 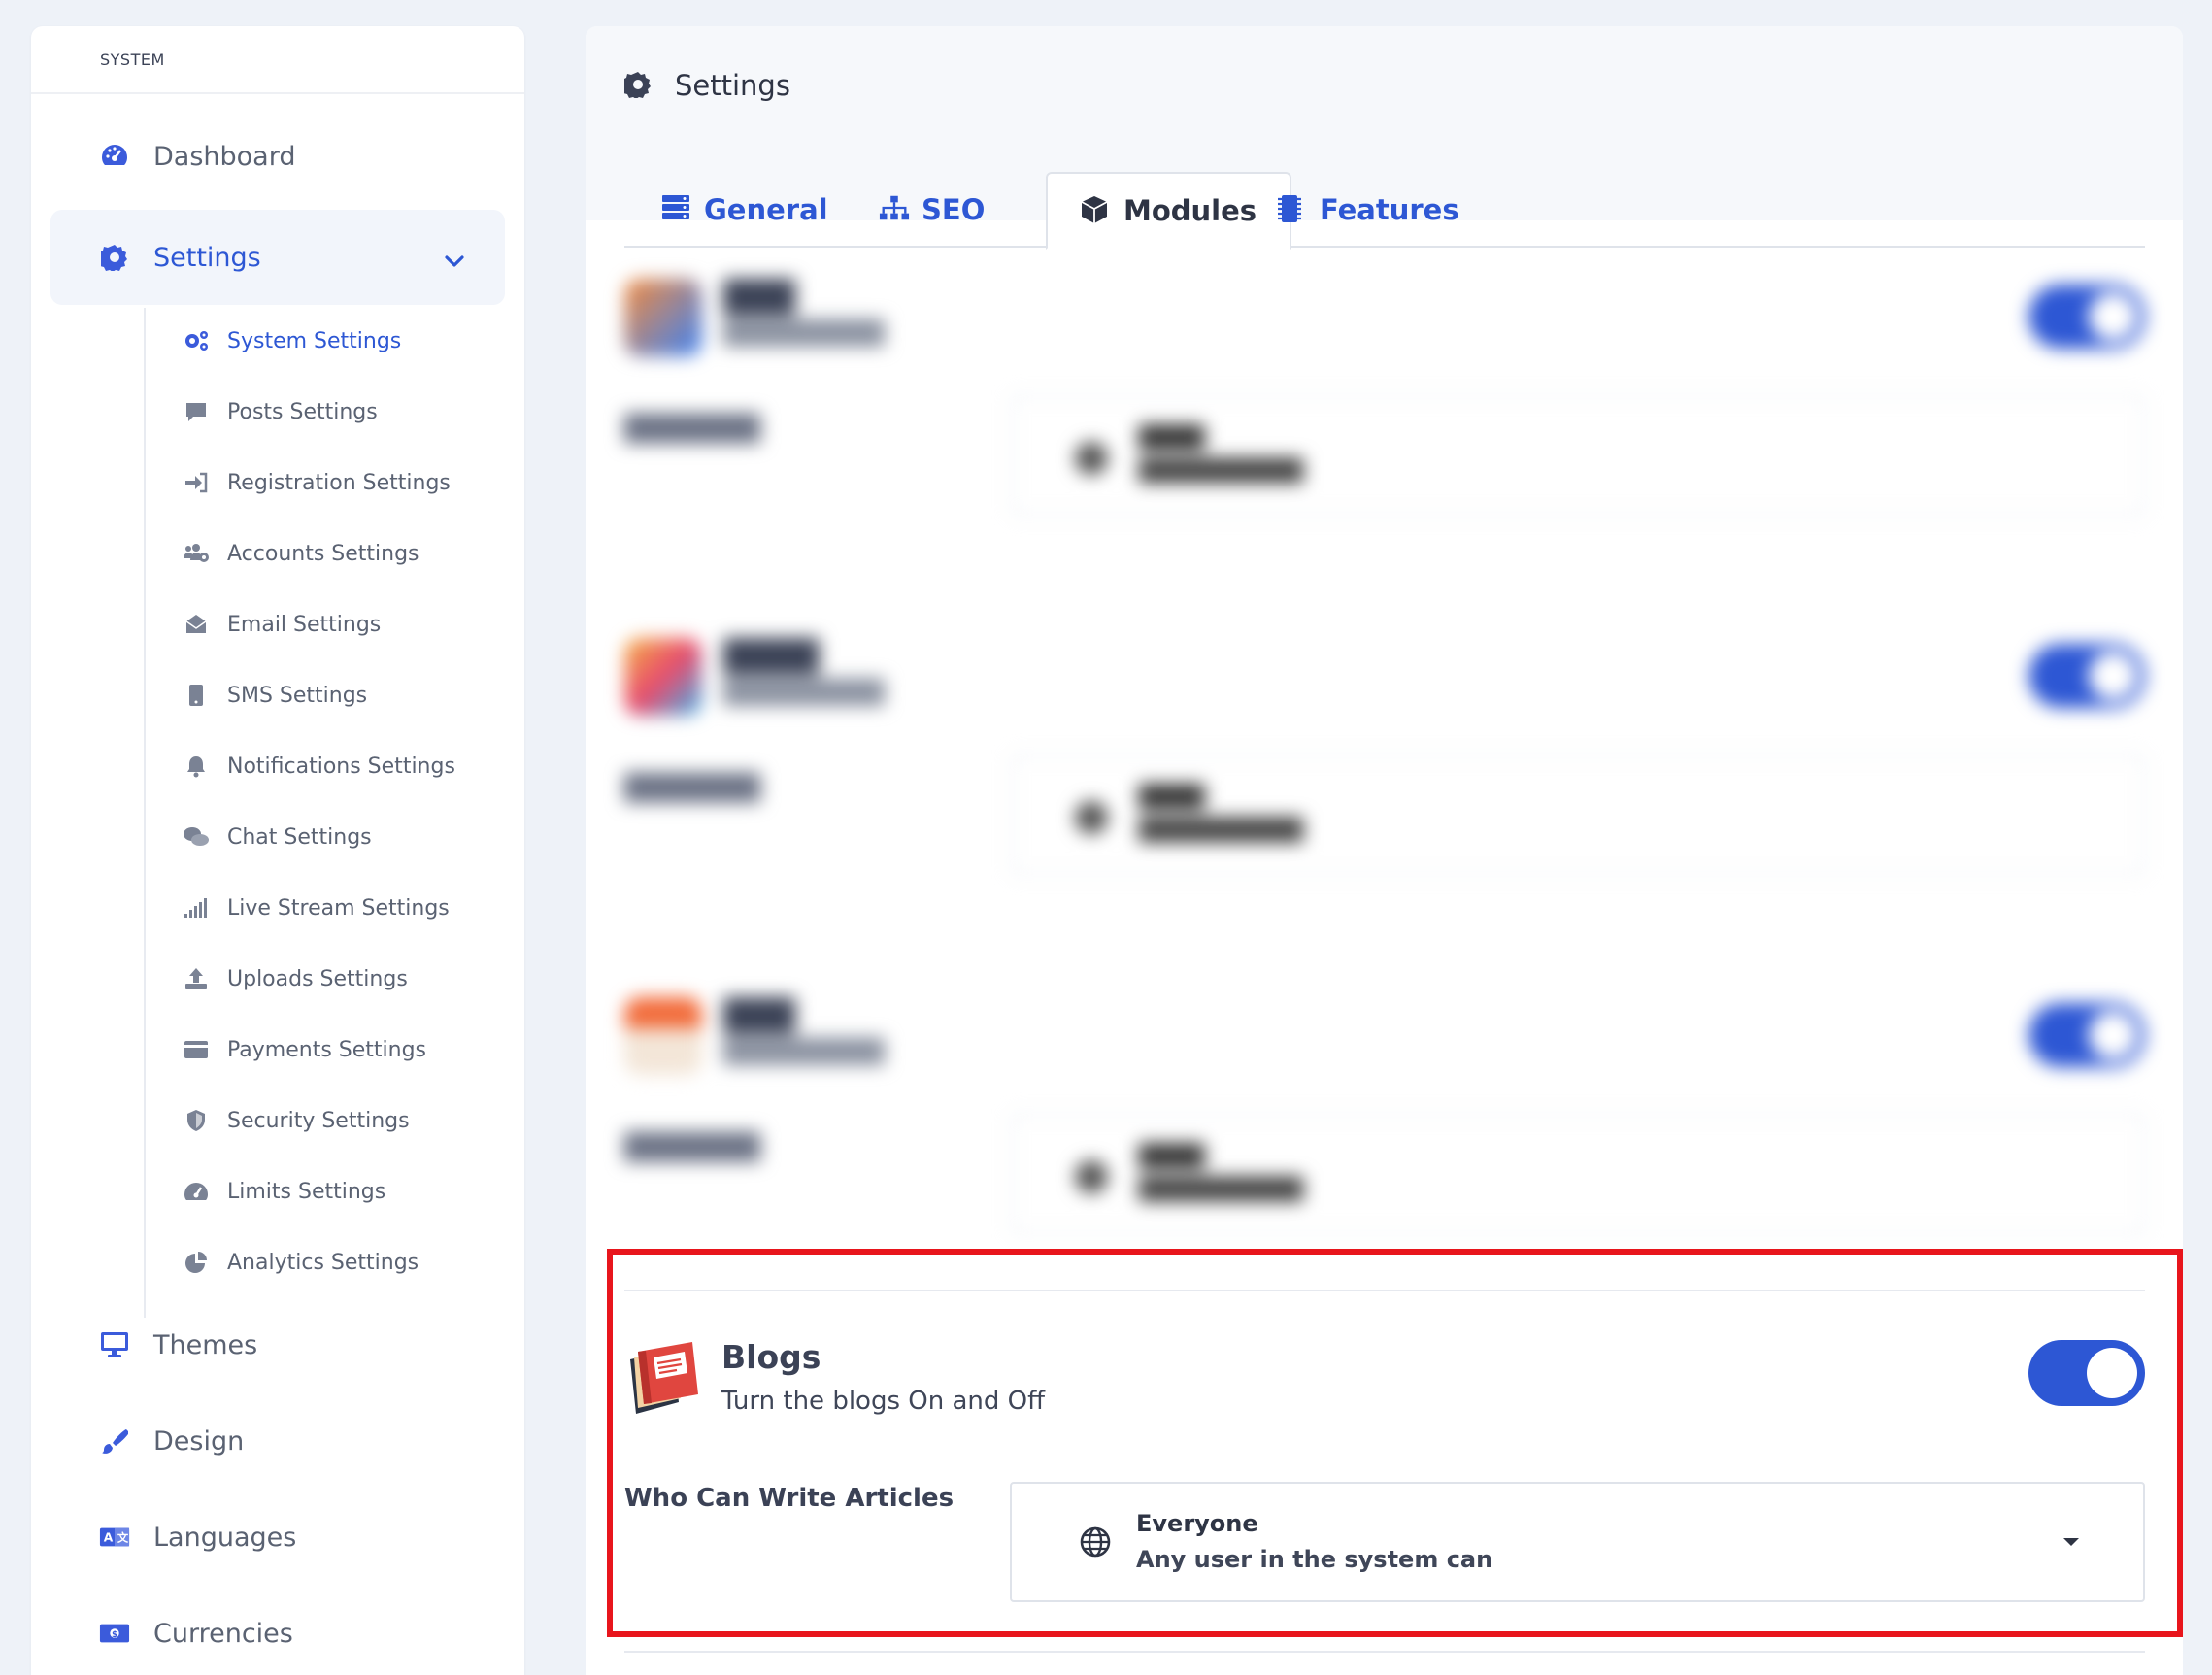 I want to click on who-can-write-articles-label: Who Can Write Articles, so click(x=789, y=1498).